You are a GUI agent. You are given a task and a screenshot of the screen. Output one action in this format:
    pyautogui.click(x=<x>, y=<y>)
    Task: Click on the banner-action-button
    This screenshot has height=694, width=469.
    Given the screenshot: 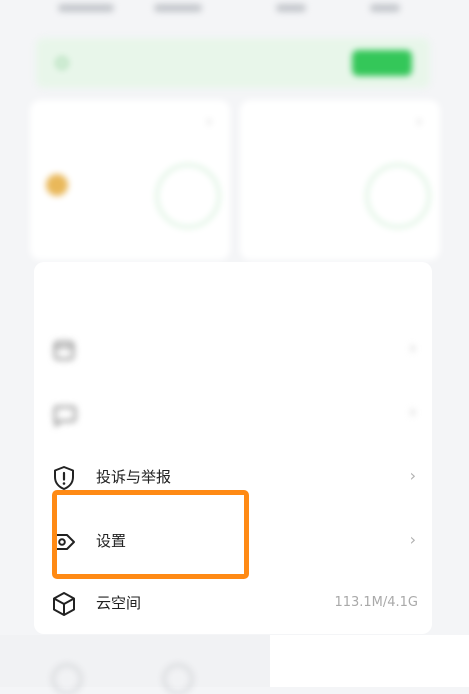 What is the action you would take?
    pyautogui.click(x=382, y=63)
    